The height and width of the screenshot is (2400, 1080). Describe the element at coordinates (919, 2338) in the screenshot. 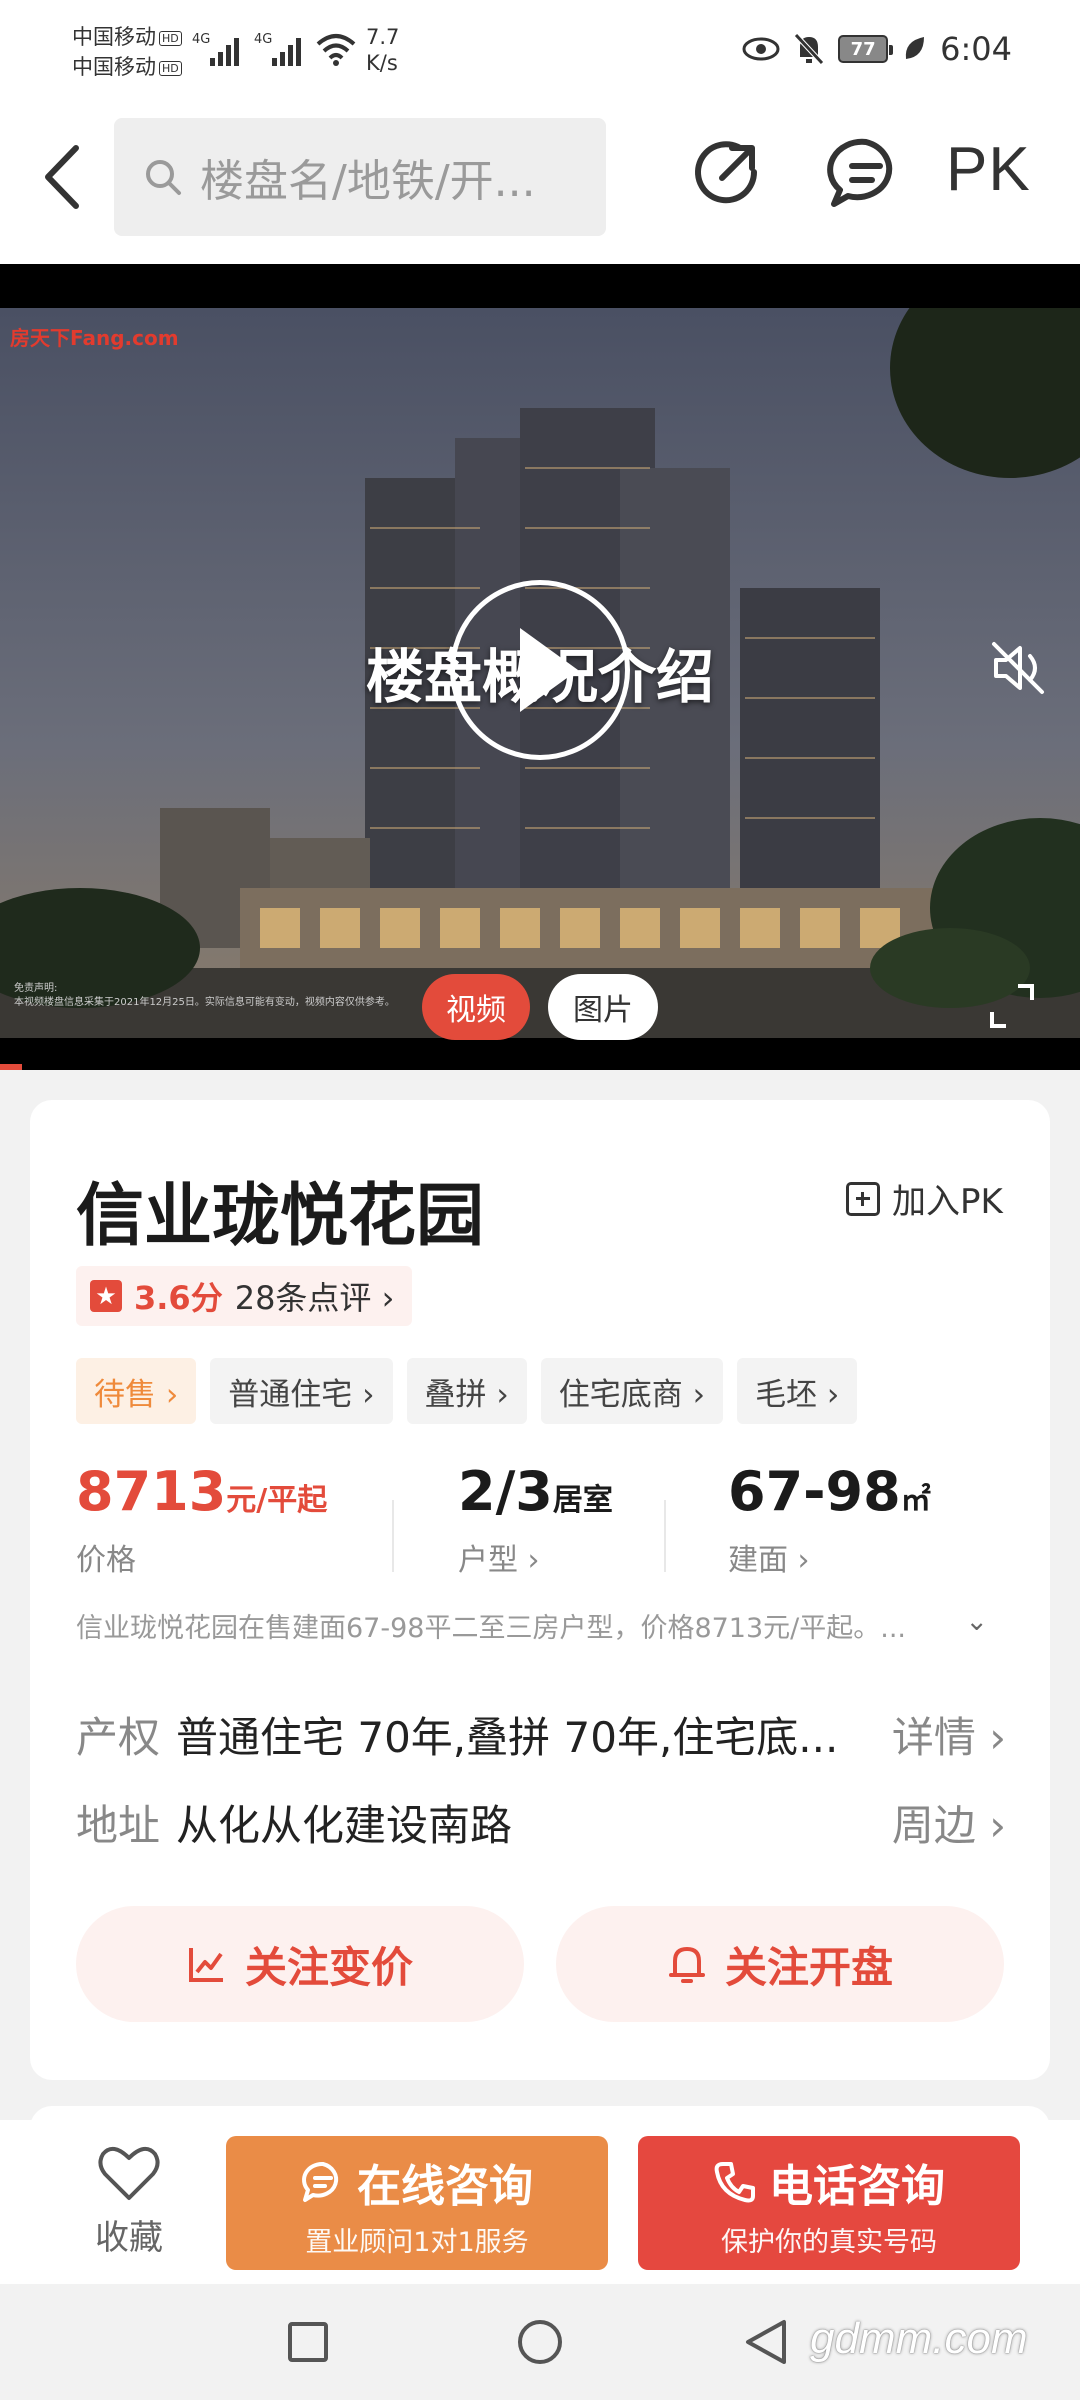

I see `site-watermark: gdmm.com` at that location.